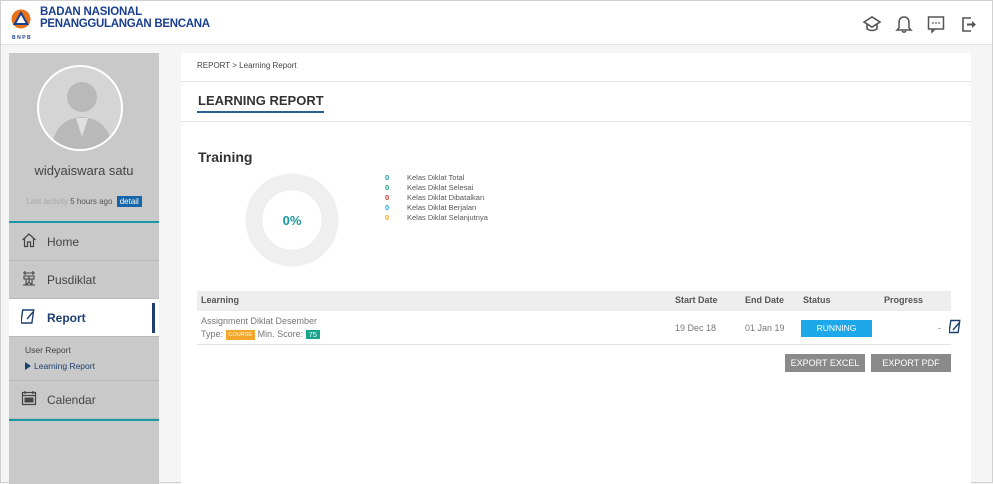  What do you see at coordinates (280, 334) in the screenshot?
I see `min-score-label: Min. Score:` at bounding box center [280, 334].